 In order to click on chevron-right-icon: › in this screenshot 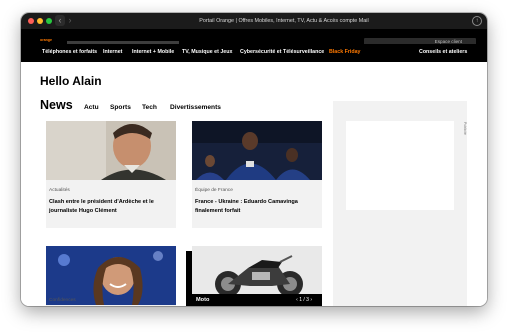, I will do `click(311, 300)`.